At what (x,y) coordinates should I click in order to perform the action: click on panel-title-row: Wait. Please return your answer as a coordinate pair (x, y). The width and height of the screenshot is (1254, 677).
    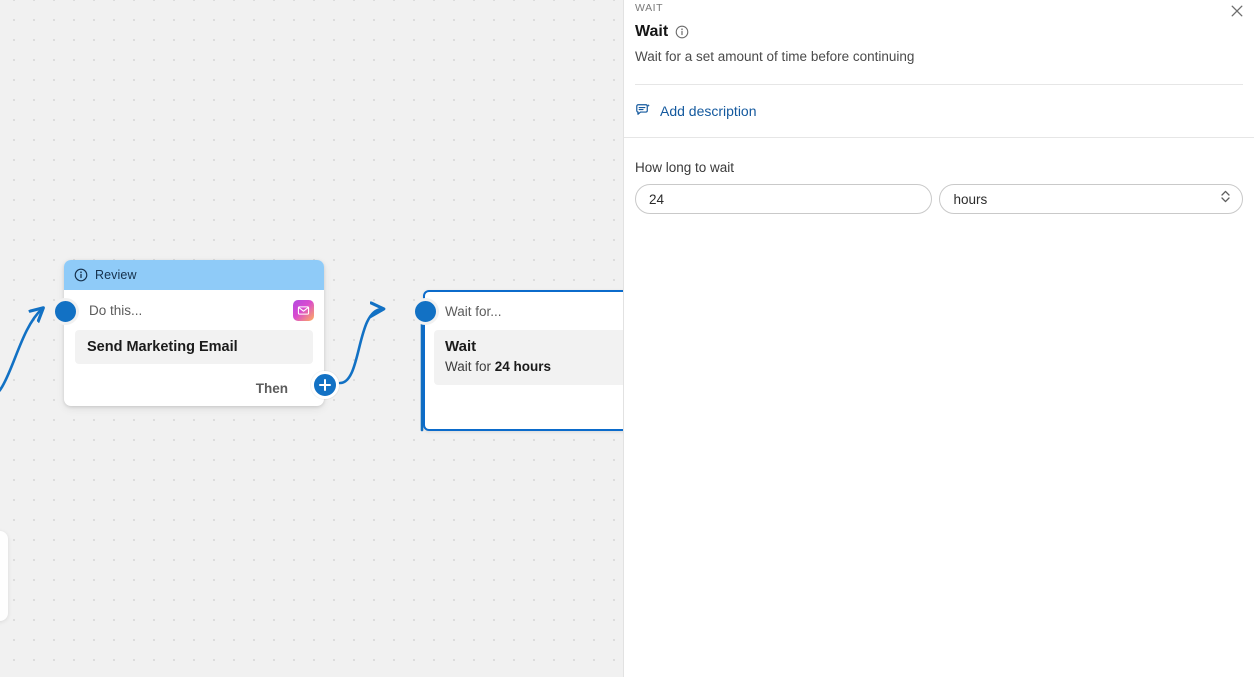
    Looking at the image, I should click on (939, 20).